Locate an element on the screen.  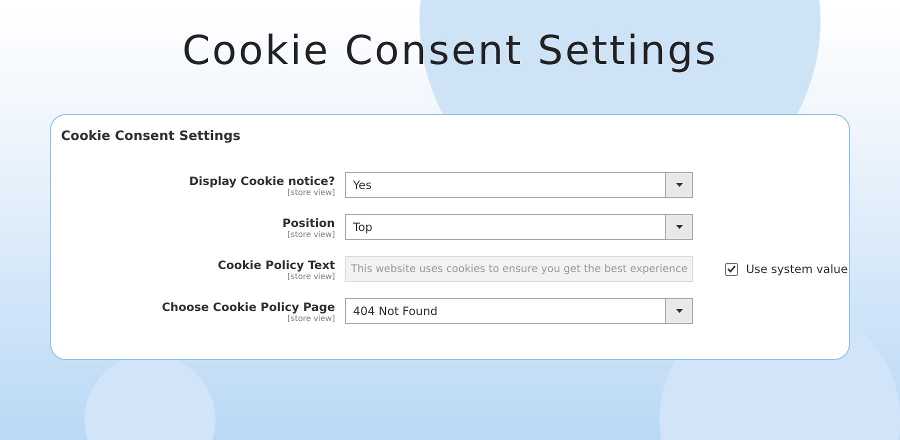
panel-title: Cookie Consent Settings is located at coordinates (151, 136).